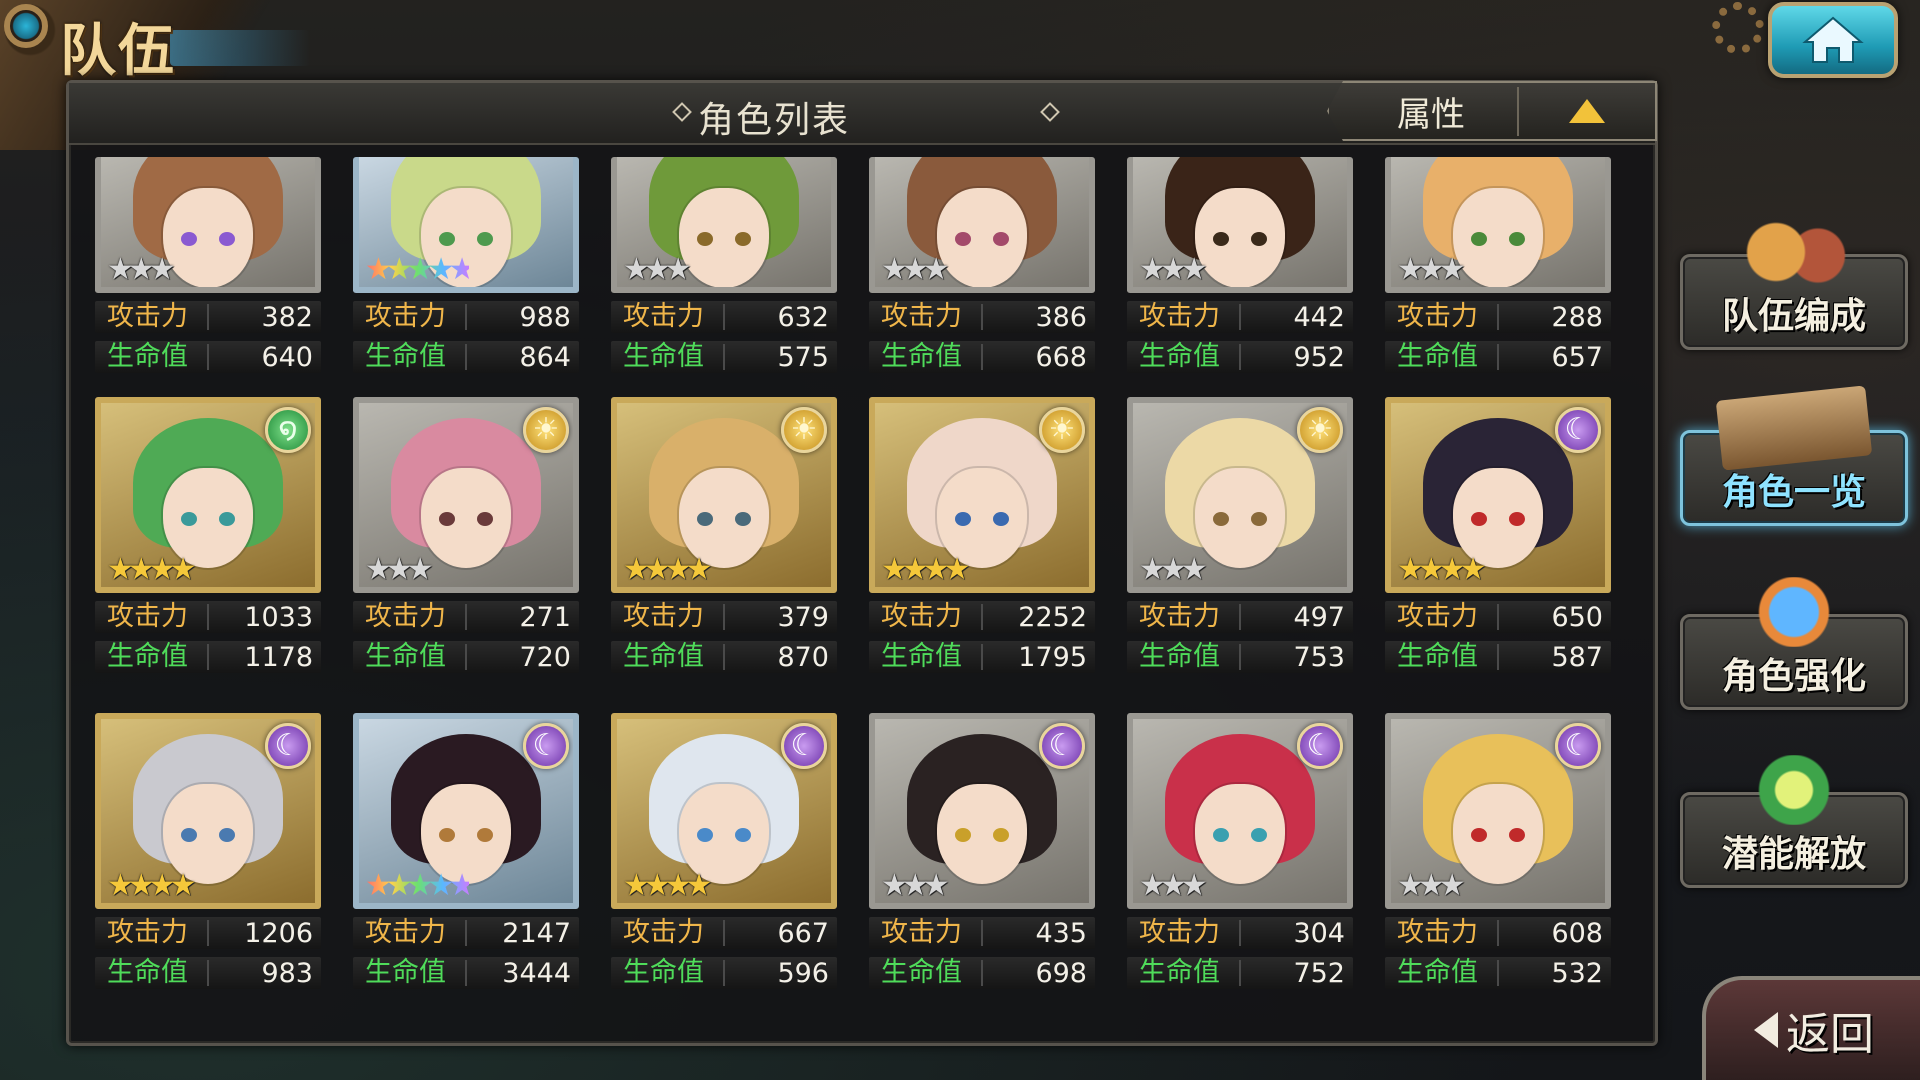 Image resolution: width=1920 pixels, height=1080 pixels. I want to click on character-card: ໑ ★★★★ 攻击力 1033 生命值 1178, so click(208, 544).